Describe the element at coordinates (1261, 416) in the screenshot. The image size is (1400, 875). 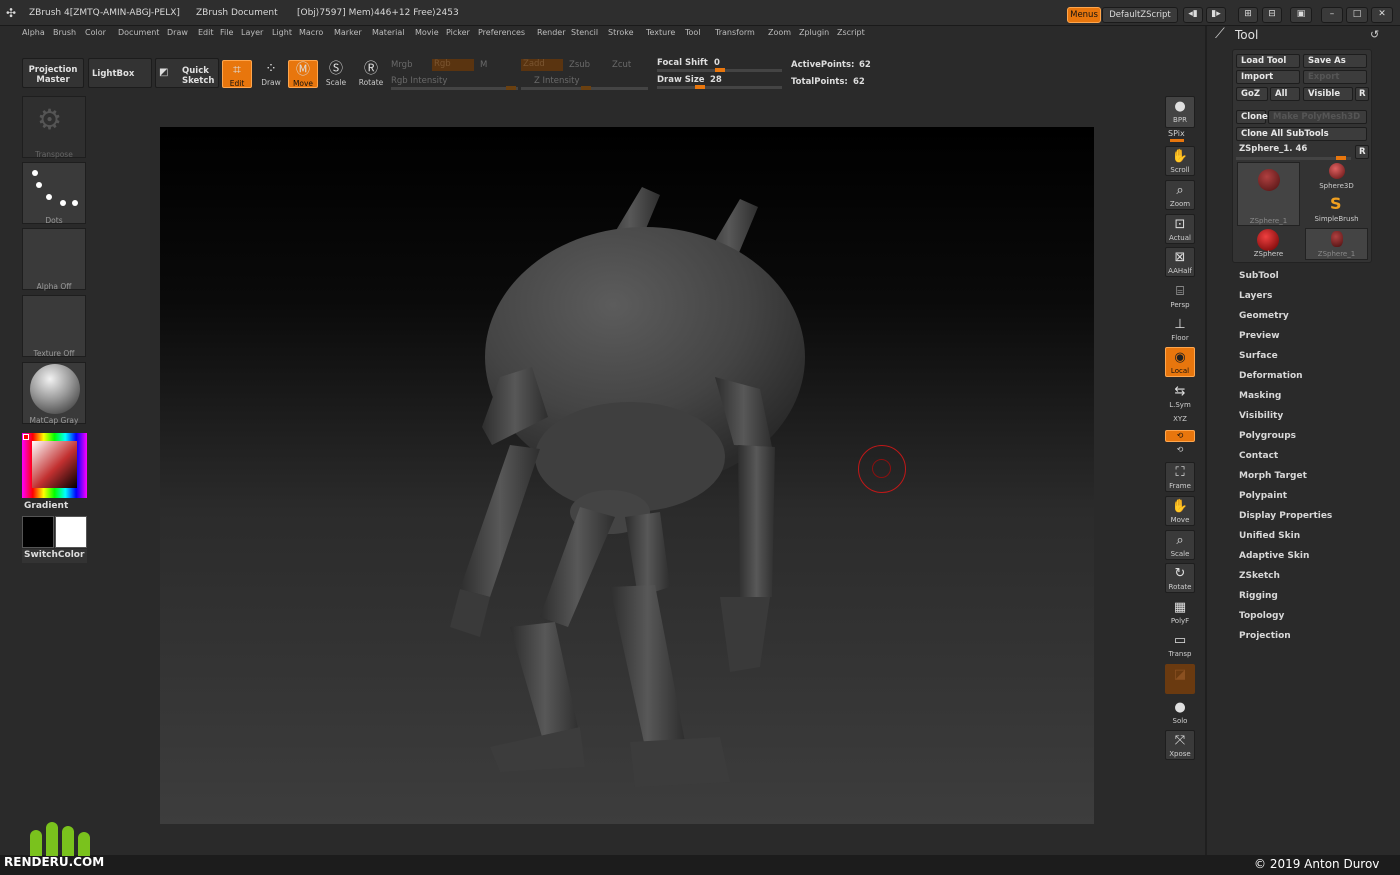
I see `section-visibility: Visibility` at that location.